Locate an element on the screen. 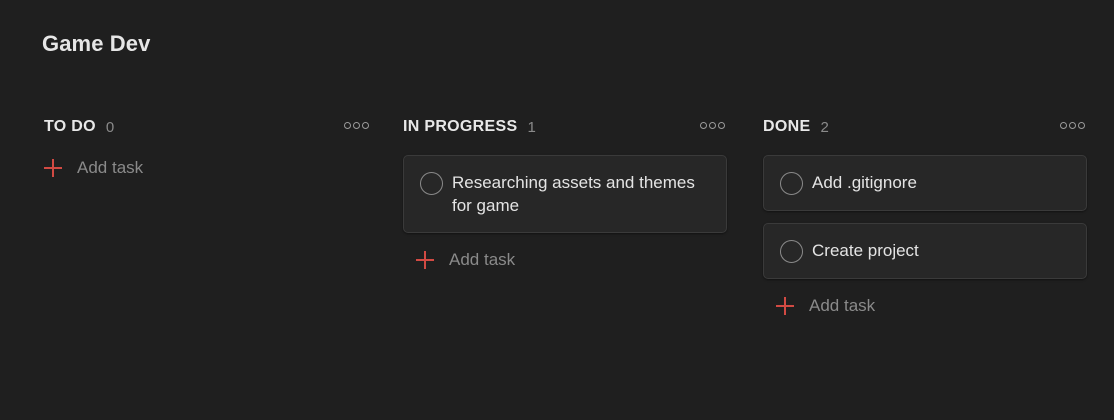 The height and width of the screenshot is (420, 1114). task-card: Add .gitignore is located at coordinates (925, 183).